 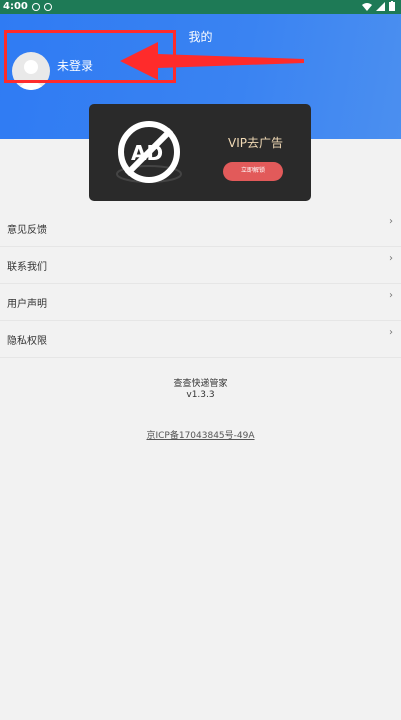 What do you see at coordinates (200, 395) in the screenshot?
I see `app-version: v1.3.3` at bounding box center [200, 395].